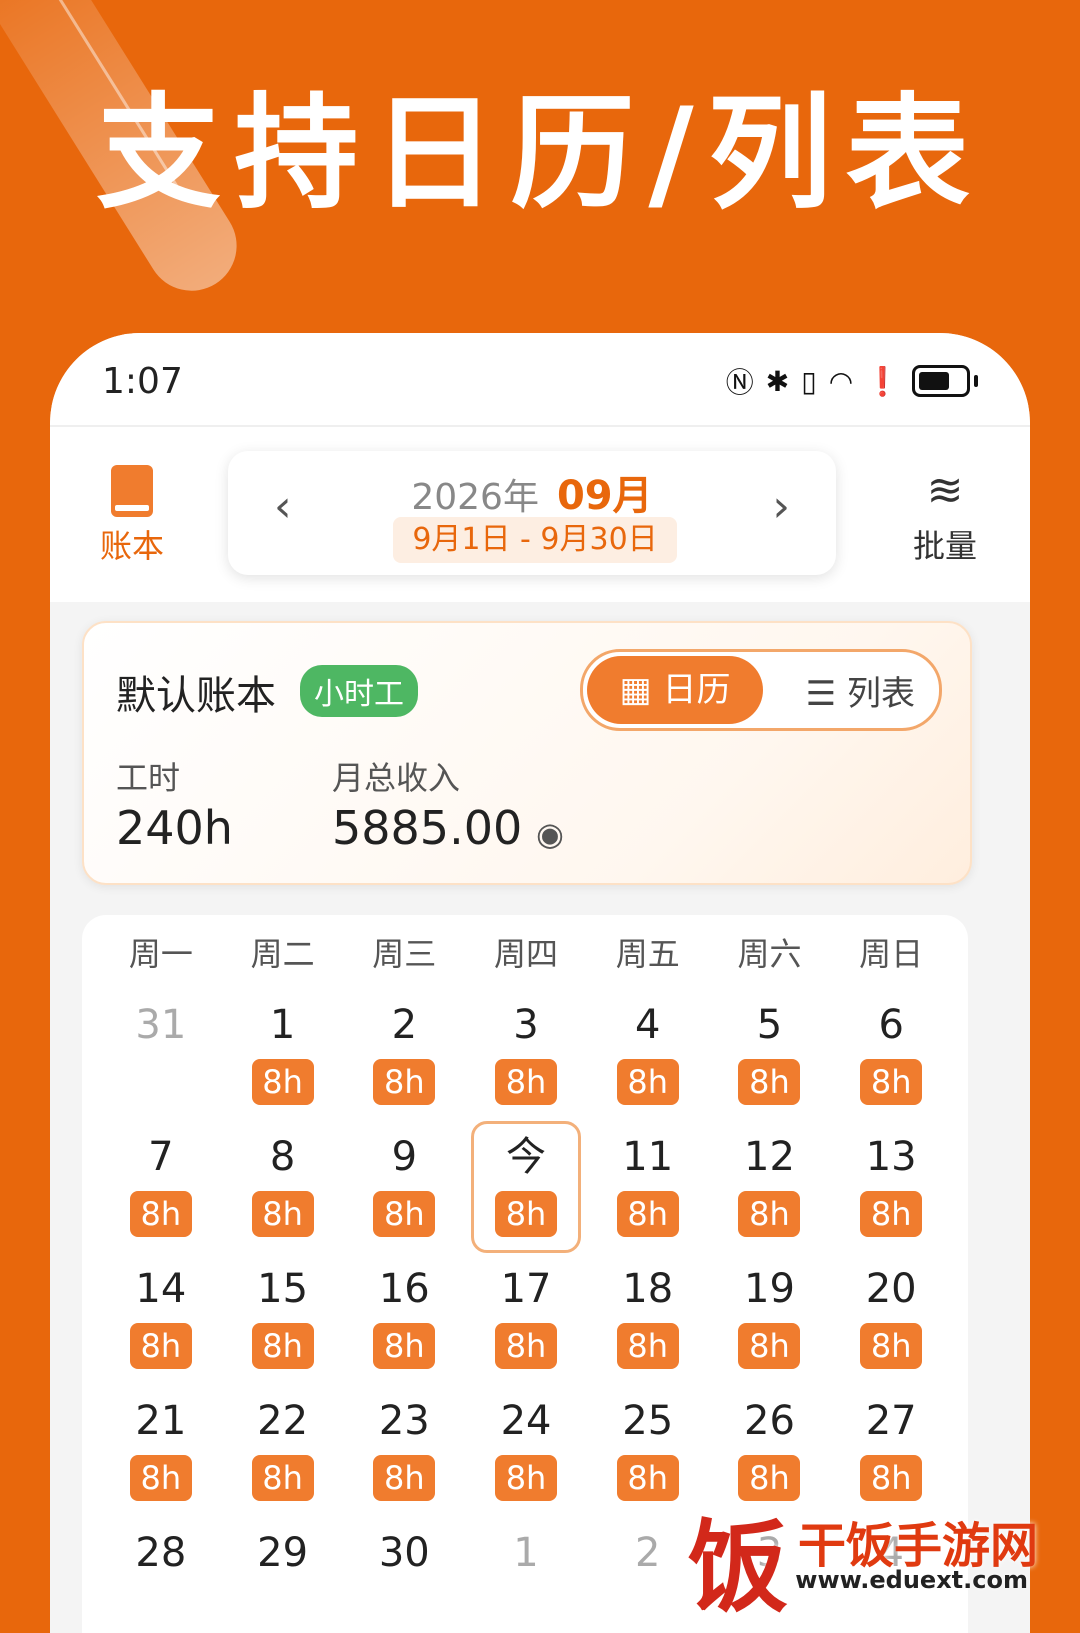  What do you see at coordinates (475, 497) in the screenshot?
I see `year-label: 2026年` at bounding box center [475, 497].